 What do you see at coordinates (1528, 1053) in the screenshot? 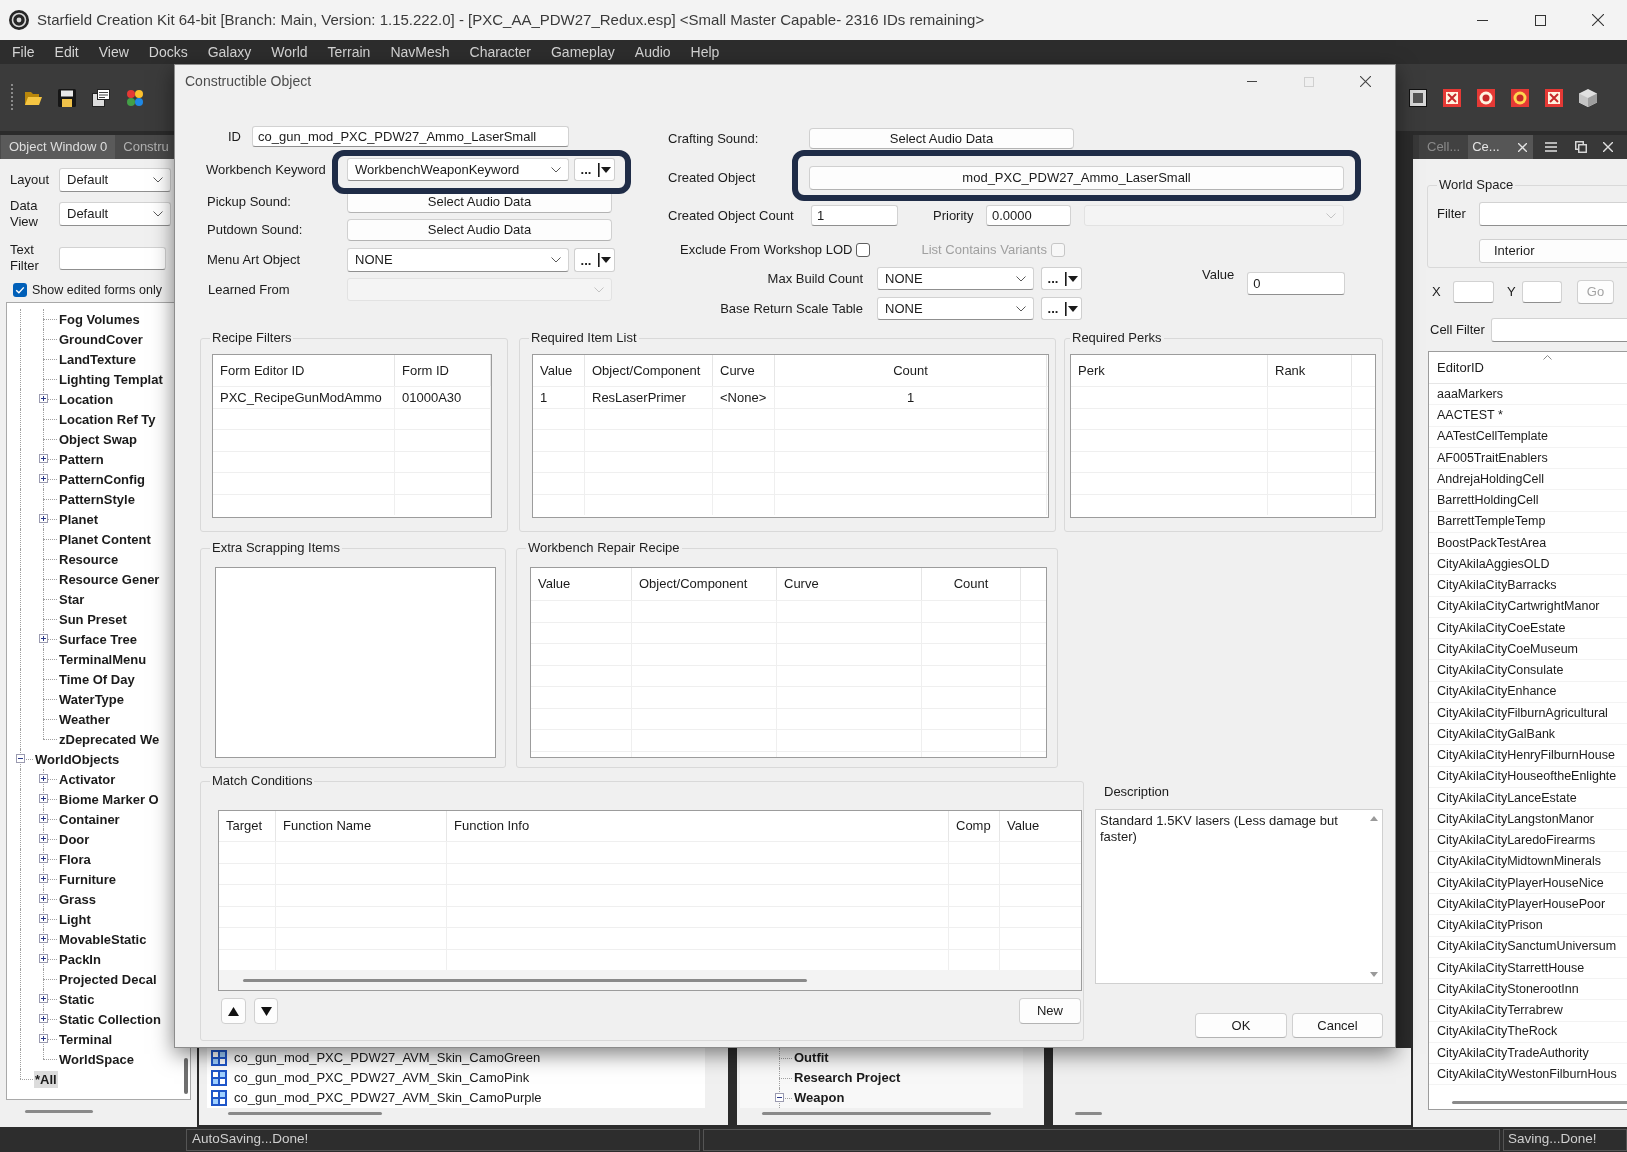
I see `list-item: CityAkilaCityTradeAuthority` at bounding box center [1528, 1053].